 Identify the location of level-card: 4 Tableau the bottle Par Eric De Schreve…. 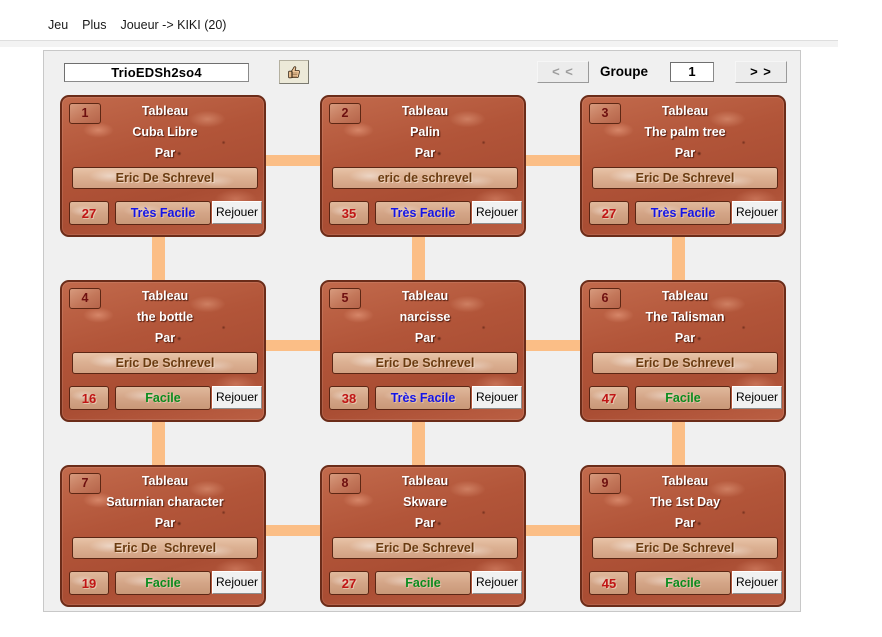
(163, 351).